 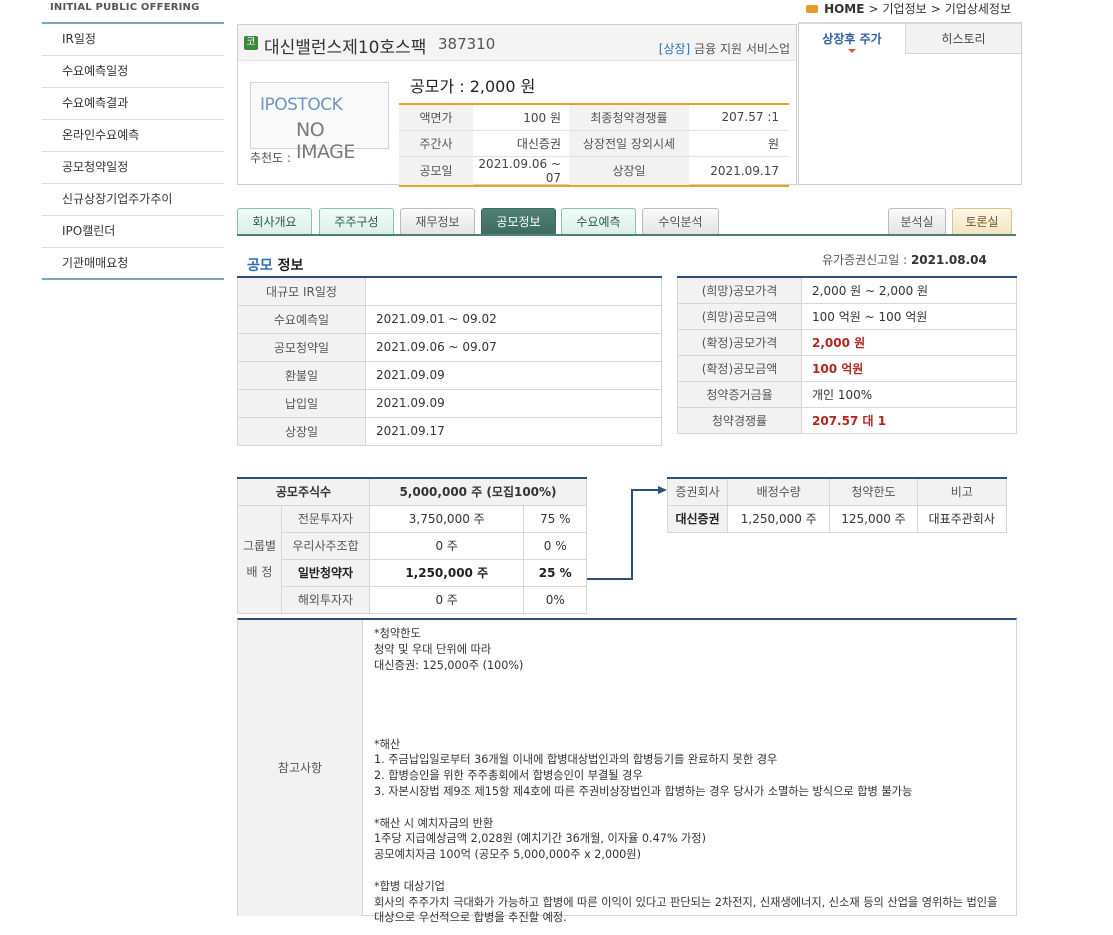 What do you see at coordinates (680, 221) in the screenshot?
I see `tab-return-analysis: 수익분석` at bounding box center [680, 221].